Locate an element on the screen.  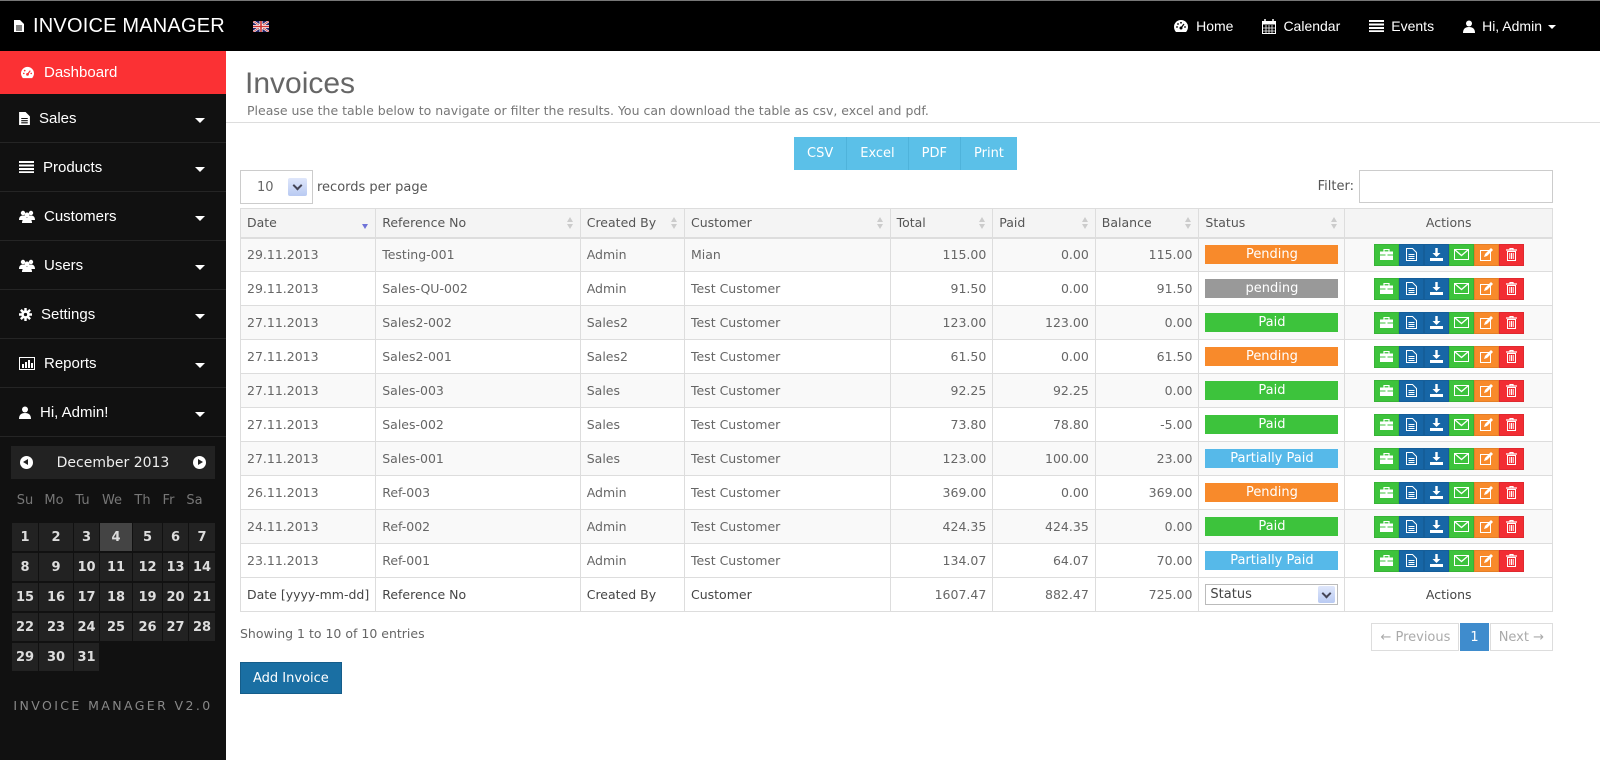
page-1-button: 1 is located at coordinates (1474, 637).